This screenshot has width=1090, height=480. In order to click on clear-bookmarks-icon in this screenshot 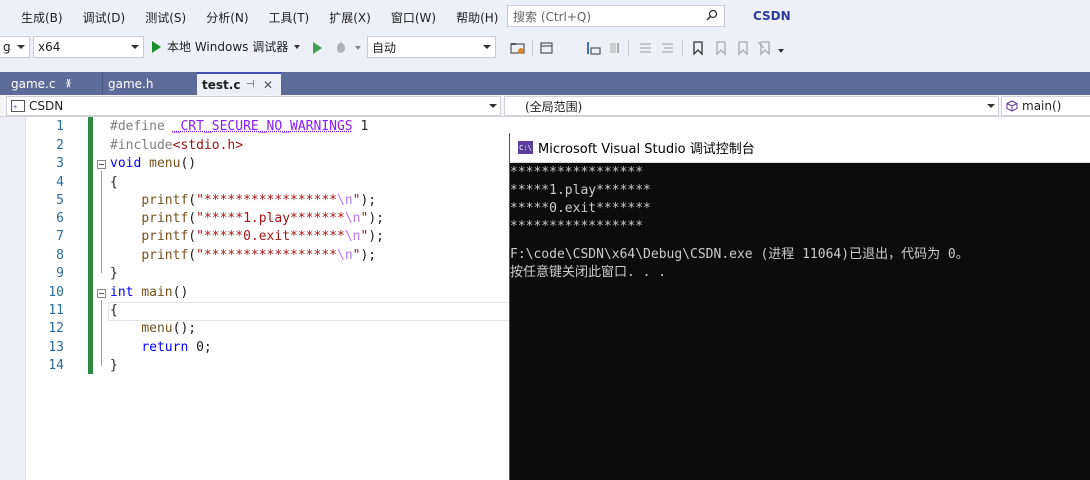, I will do `click(764, 48)`.